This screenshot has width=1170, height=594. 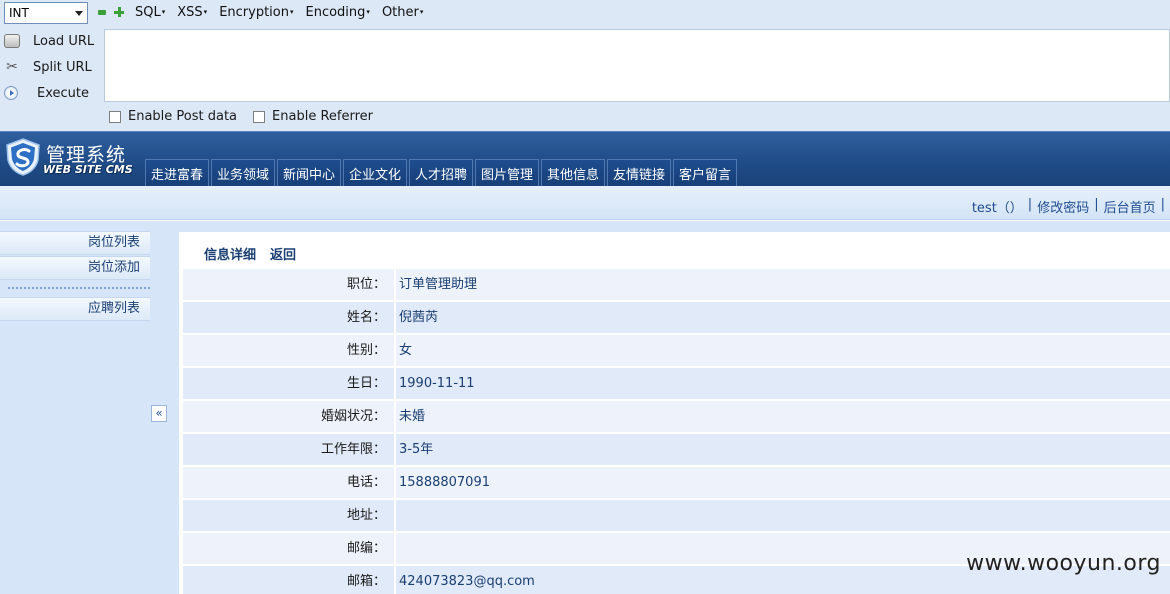 I want to click on sidebar-item-applications: 应聘列表, so click(x=75, y=309).